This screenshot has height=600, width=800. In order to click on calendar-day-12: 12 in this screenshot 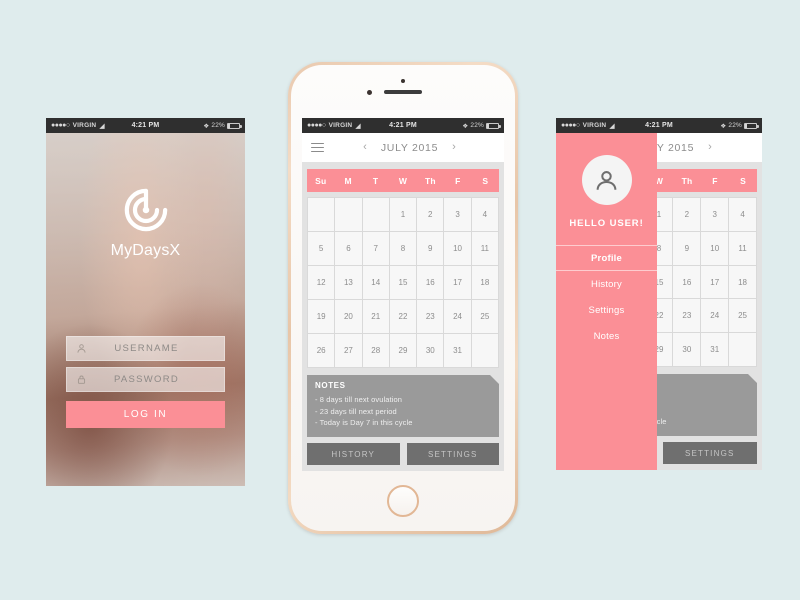, I will do `click(321, 283)`.